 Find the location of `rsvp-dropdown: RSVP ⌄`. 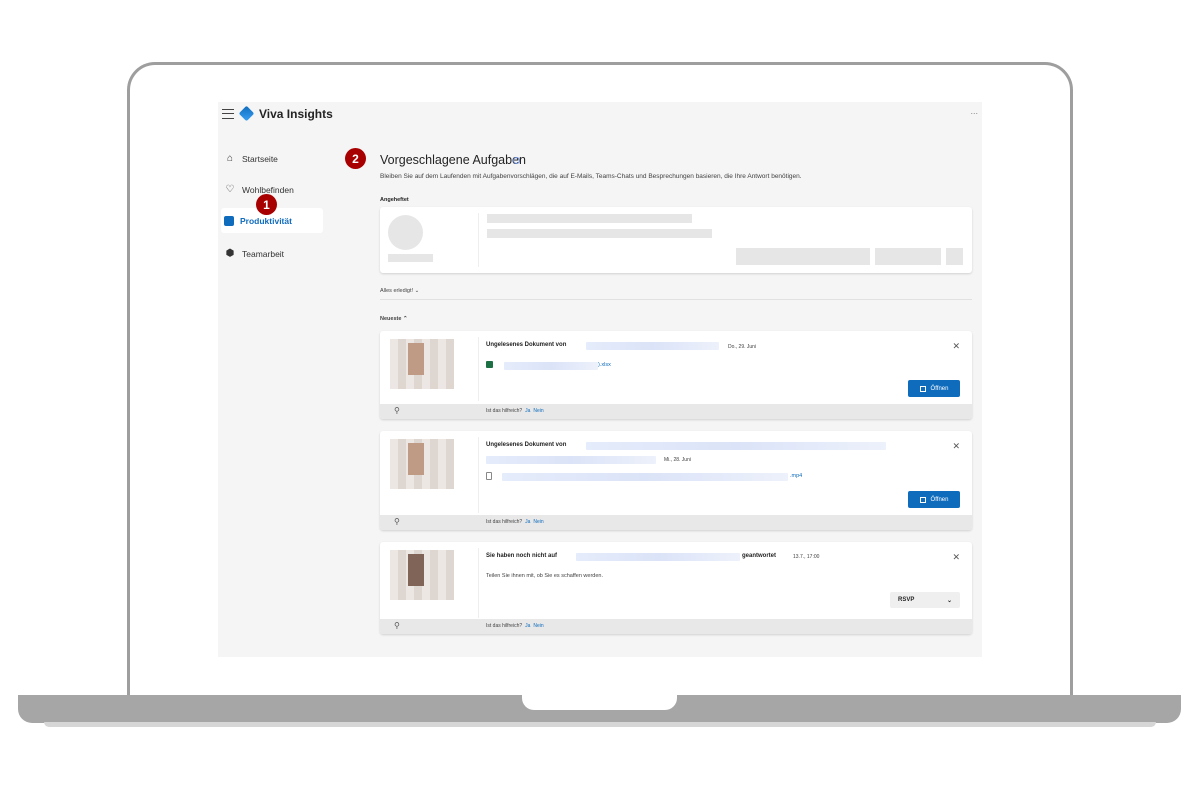

rsvp-dropdown: RSVP ⌄ is located at coordinates (925, 600).